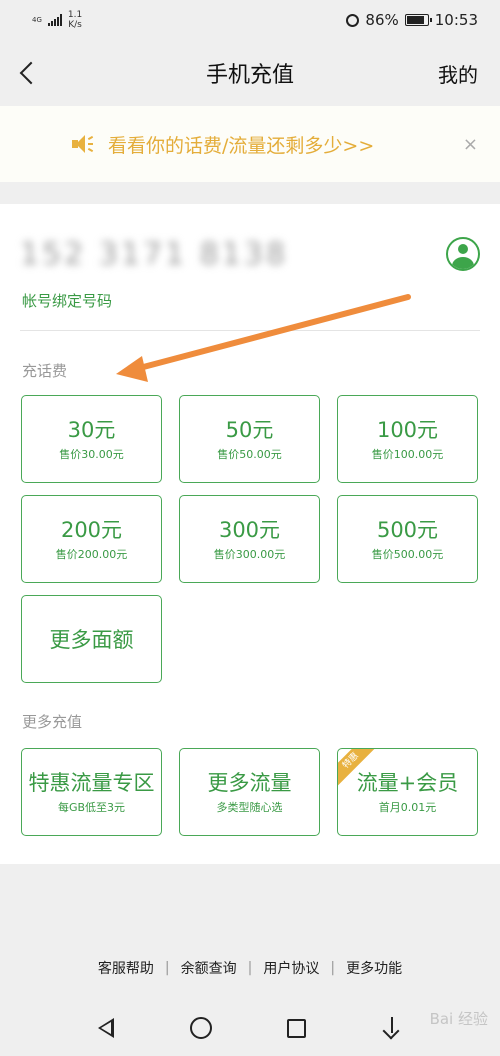 Image resolution: width=500 pixels, height=1056 pixels. Describe the element at coordinates (67, 301) in the screenshot. I see `bound-number-label: 帐号绑定号码` at that location.